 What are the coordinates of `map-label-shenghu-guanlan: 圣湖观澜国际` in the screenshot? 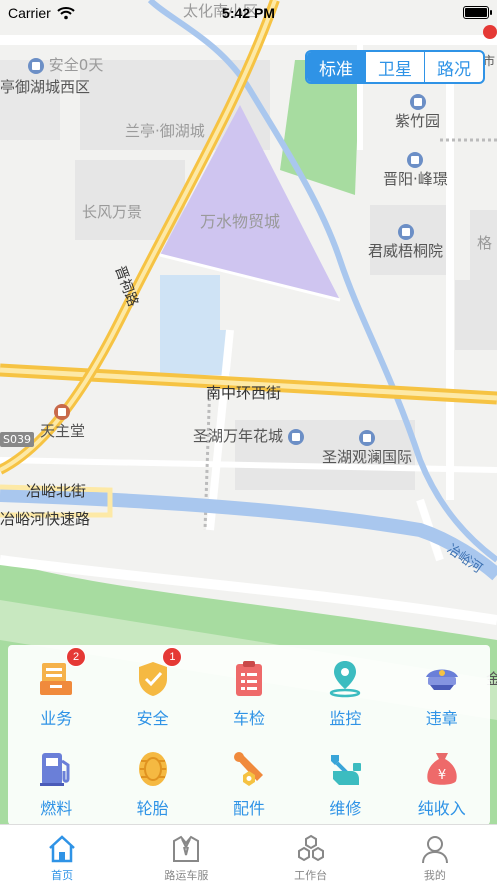 It's located at (367, 447).